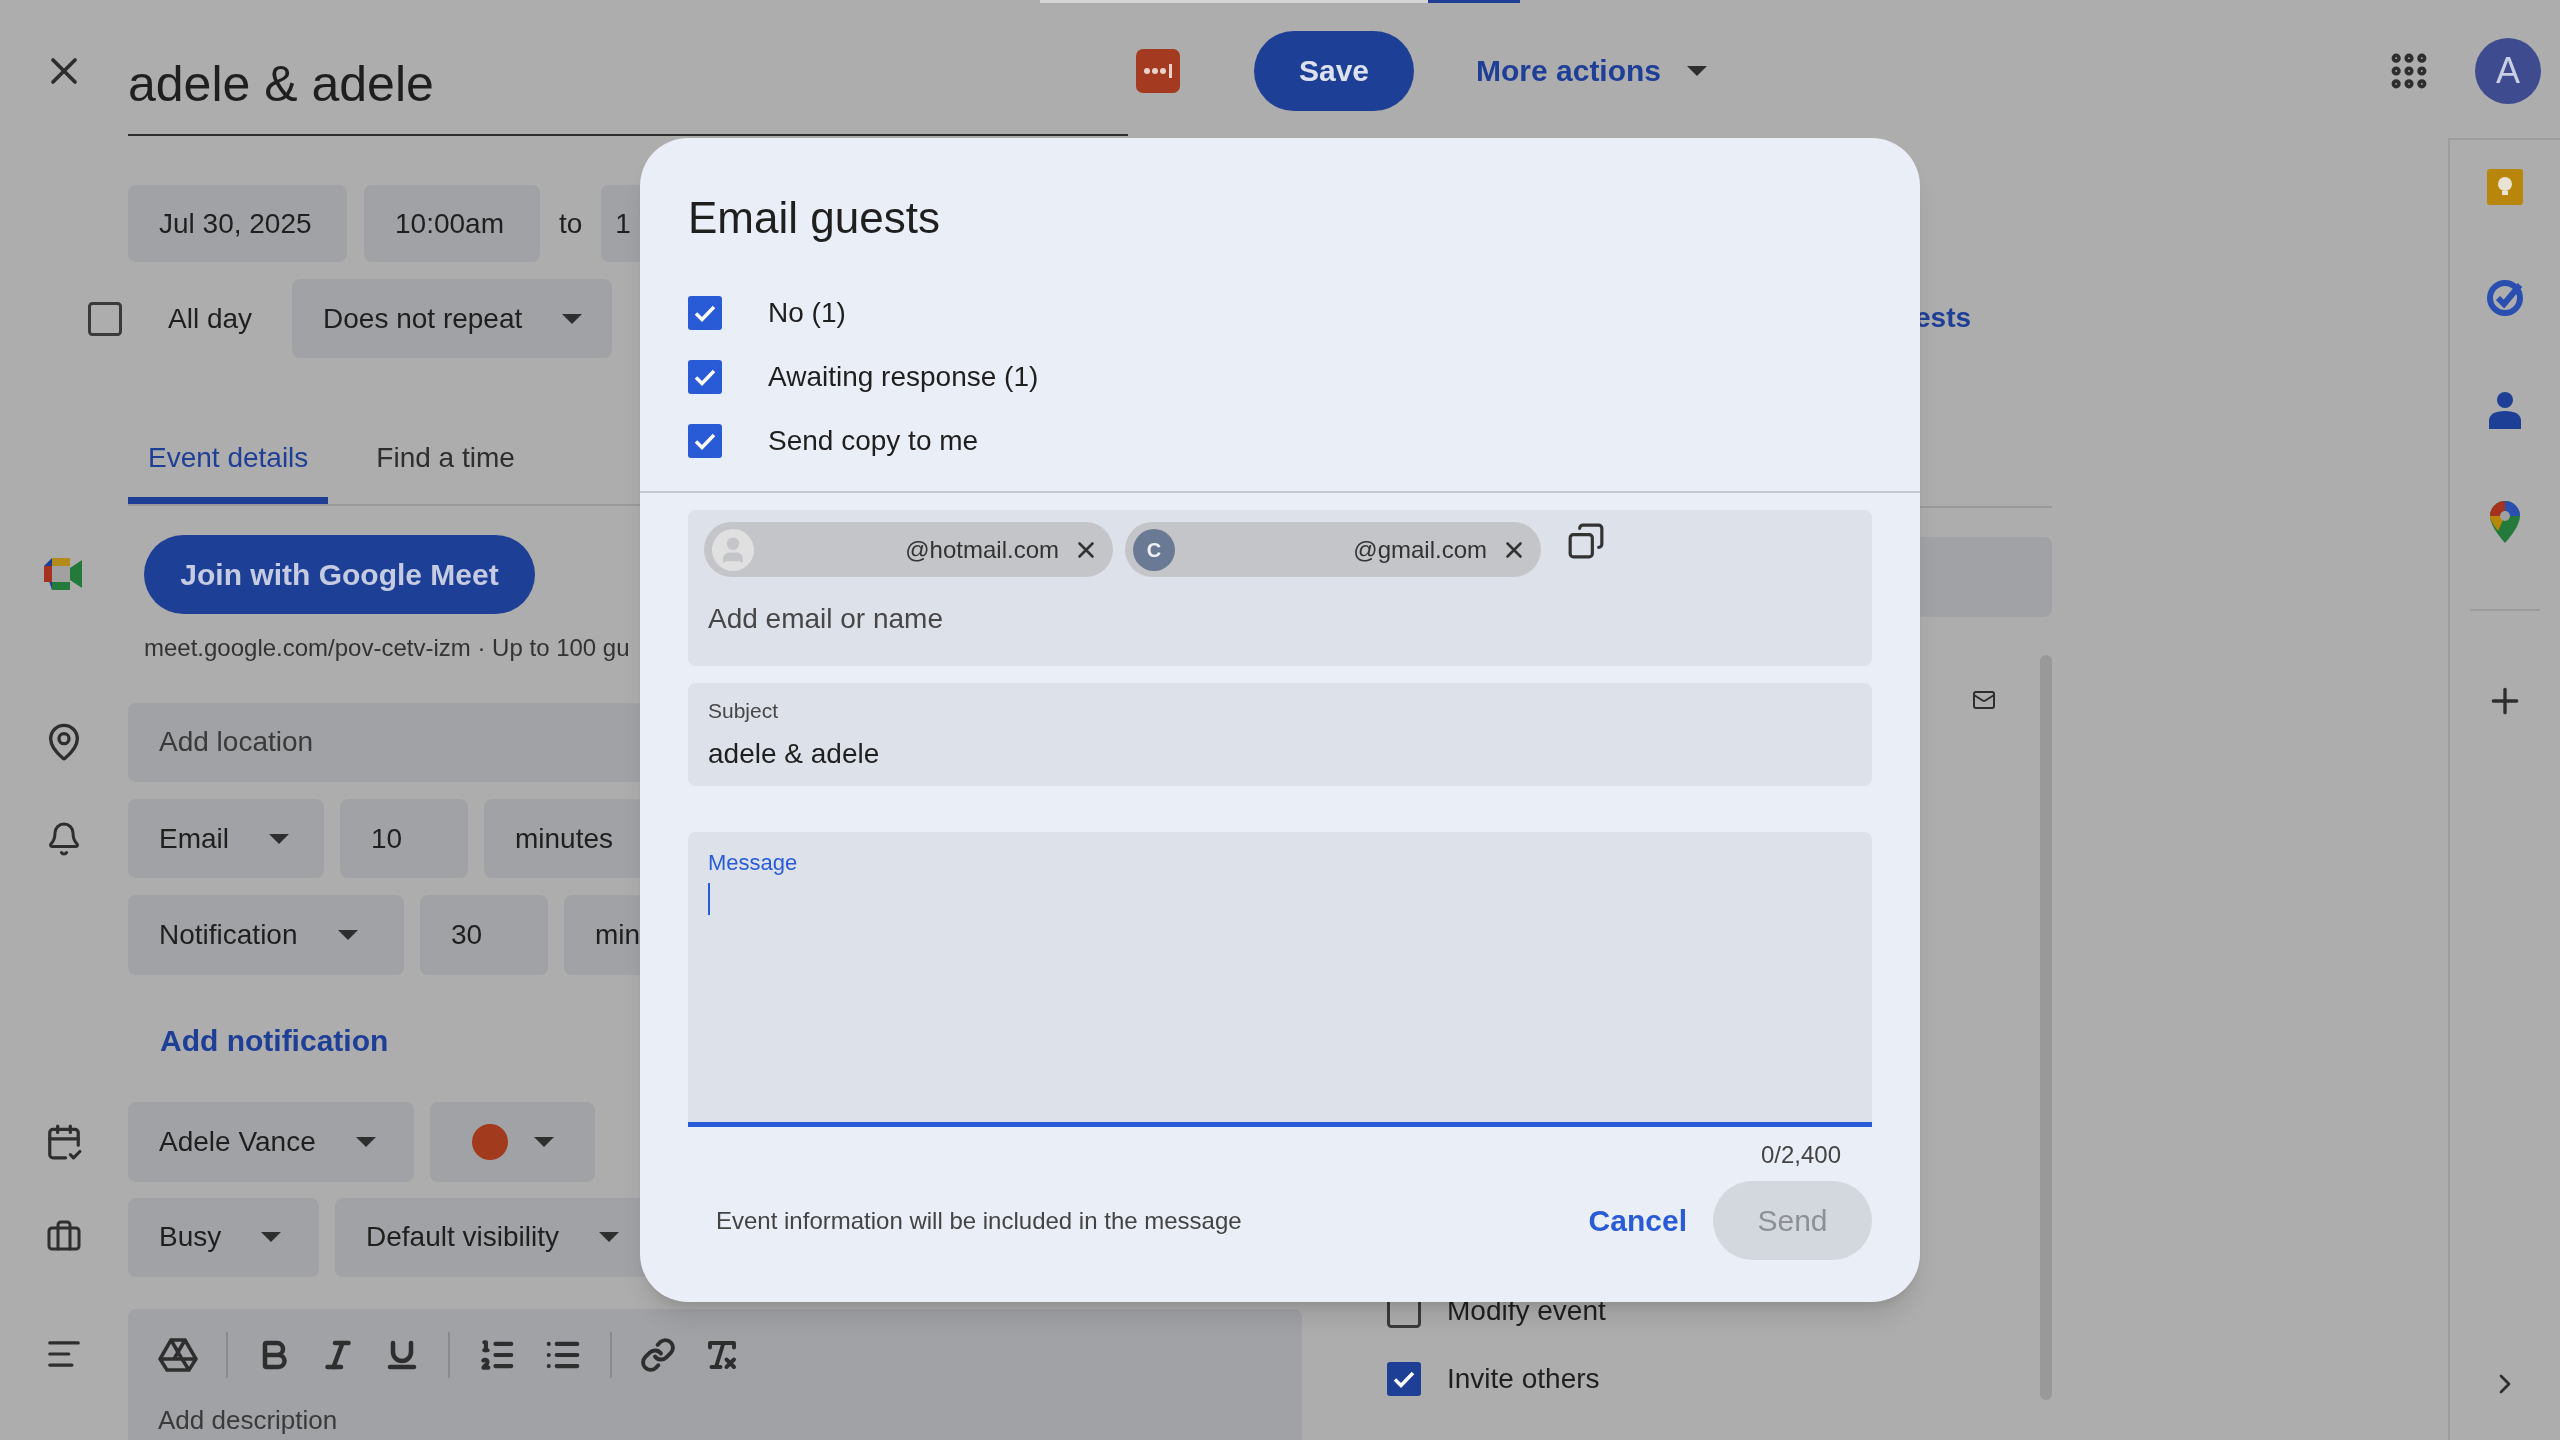  Describe the element at coordinates (571, 223) in the screenshot. I see `to-label: to` at that location.